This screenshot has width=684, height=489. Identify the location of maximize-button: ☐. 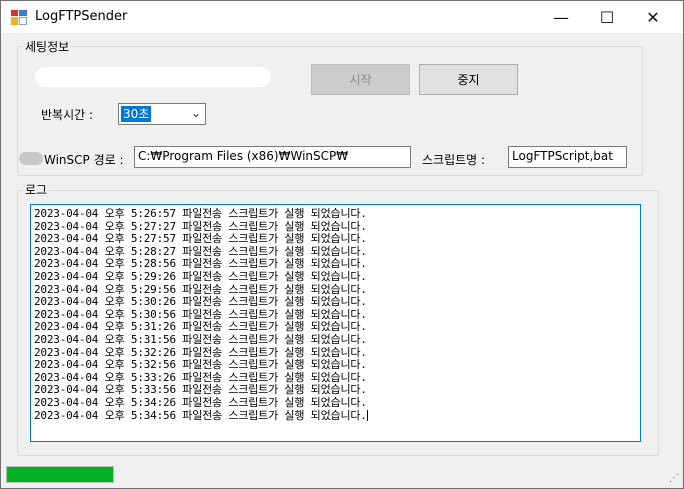
(607, 17).